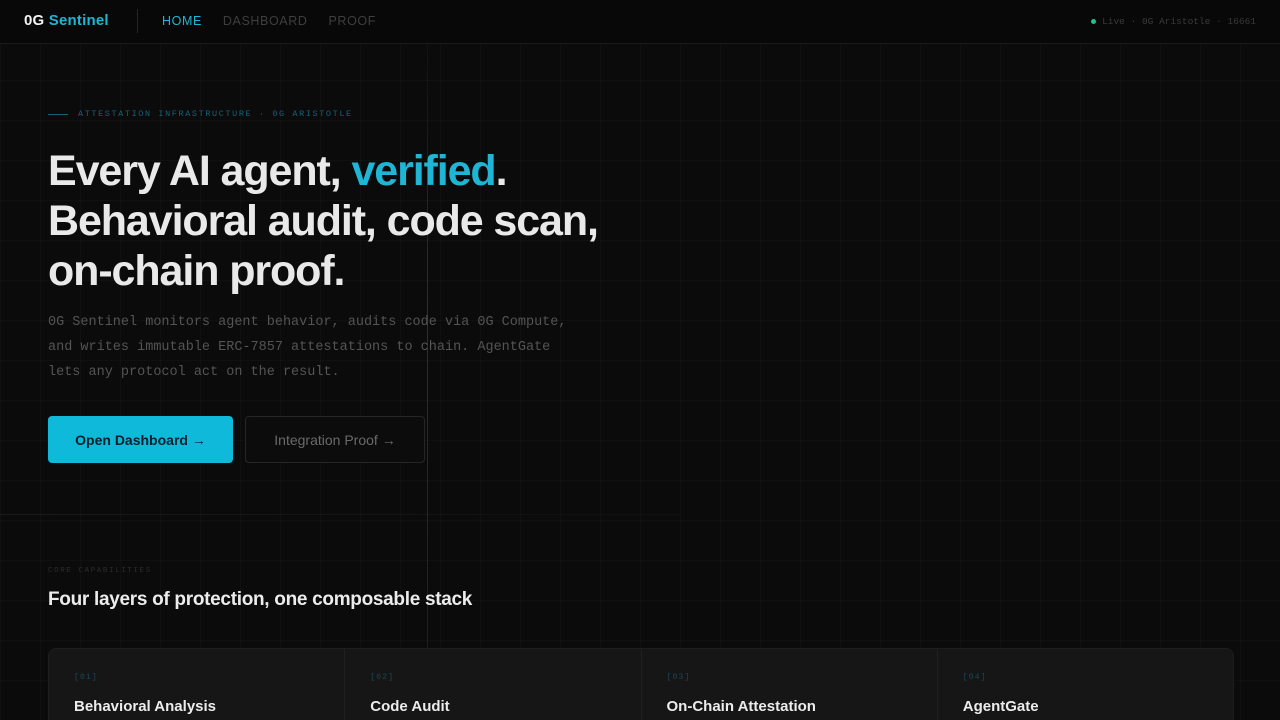 The image size is (1280, 720). What do you see at coordinates (197, 271) in the screenshot?
I see `headline-line3: on-chain proof.` at bounding box center [197, 271].